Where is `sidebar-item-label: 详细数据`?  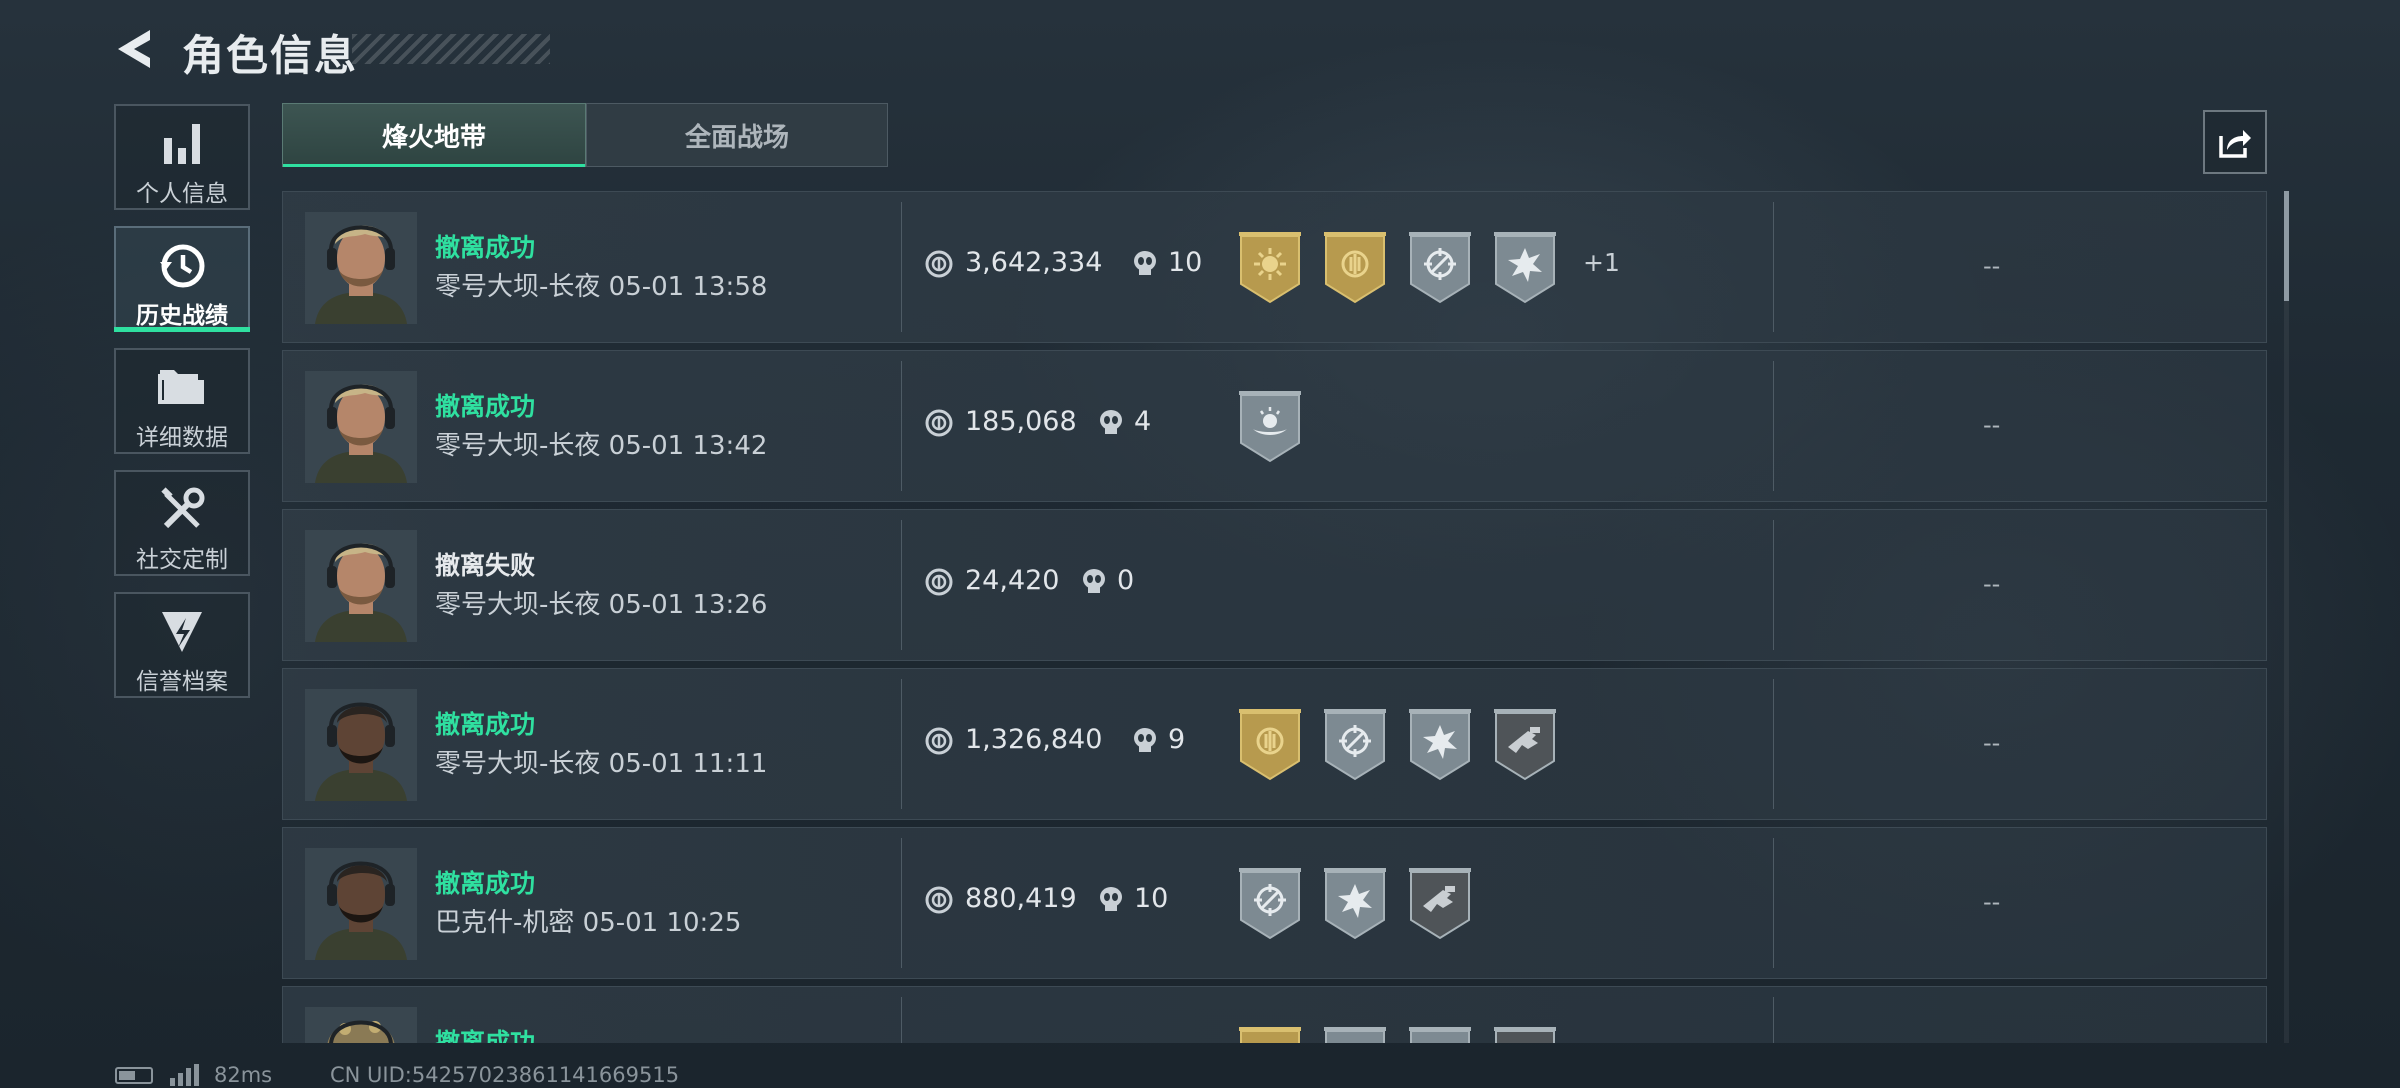
sidebar-item-label: 详细数据 is located at coordinates (182, 438).